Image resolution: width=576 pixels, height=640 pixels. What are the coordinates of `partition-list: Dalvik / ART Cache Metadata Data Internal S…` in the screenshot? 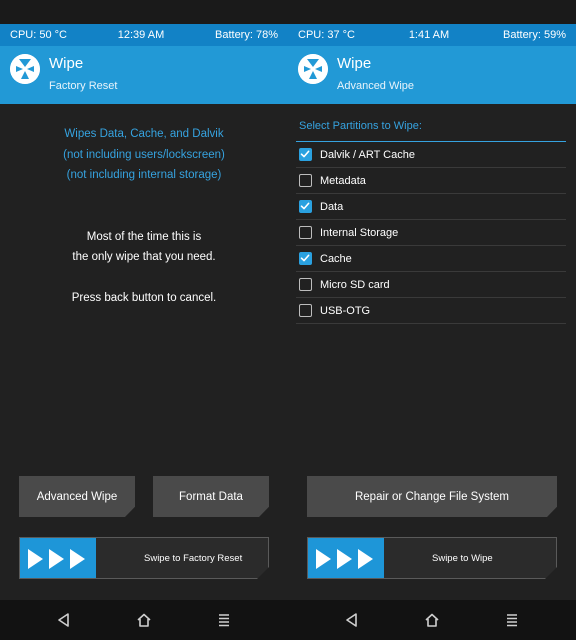 It's located at (431, 233).